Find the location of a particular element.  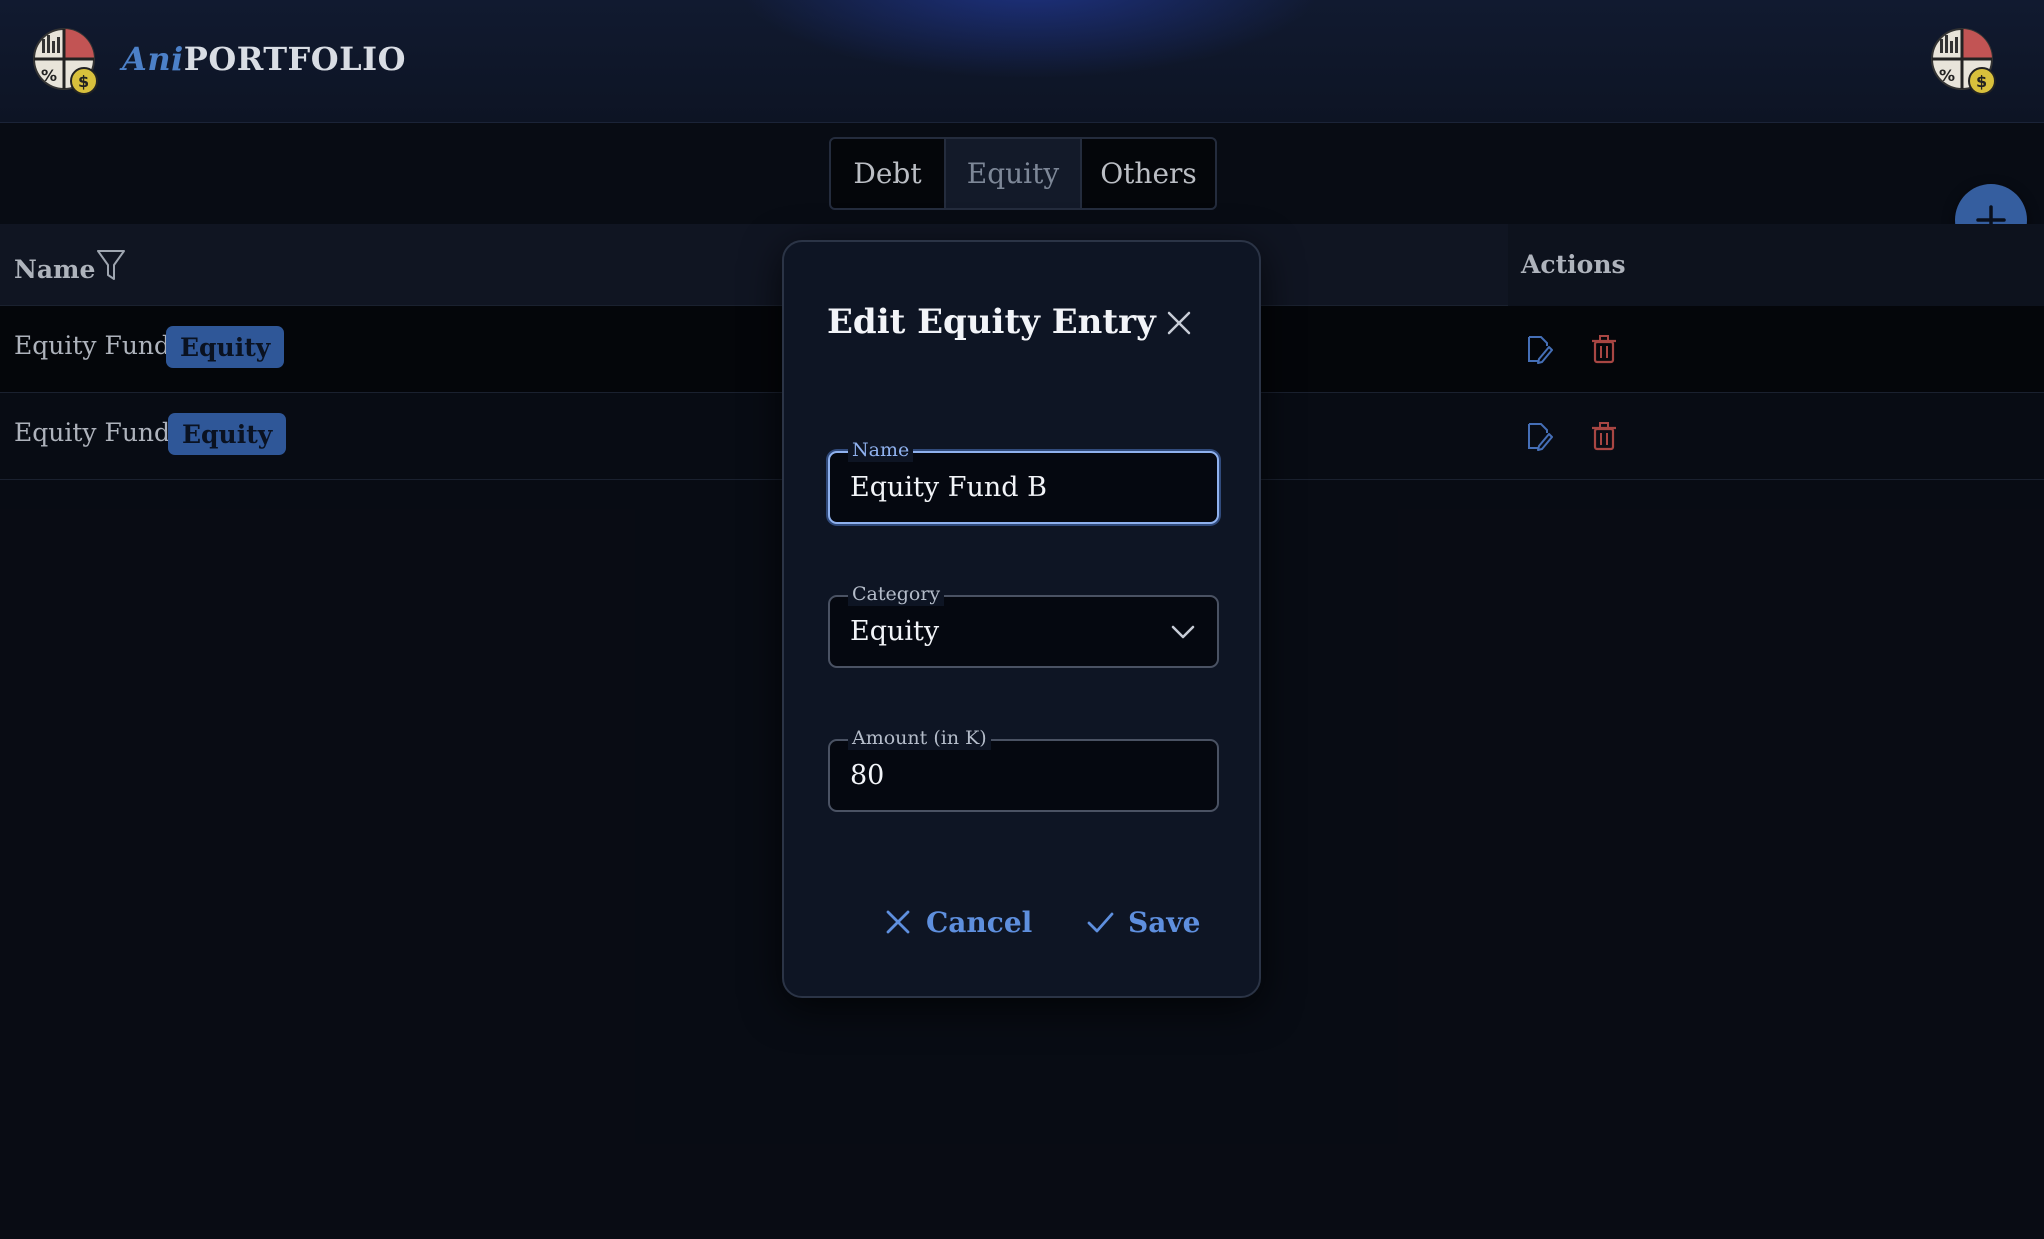

save-button-label: Save is located at coordinates (1164, 922).